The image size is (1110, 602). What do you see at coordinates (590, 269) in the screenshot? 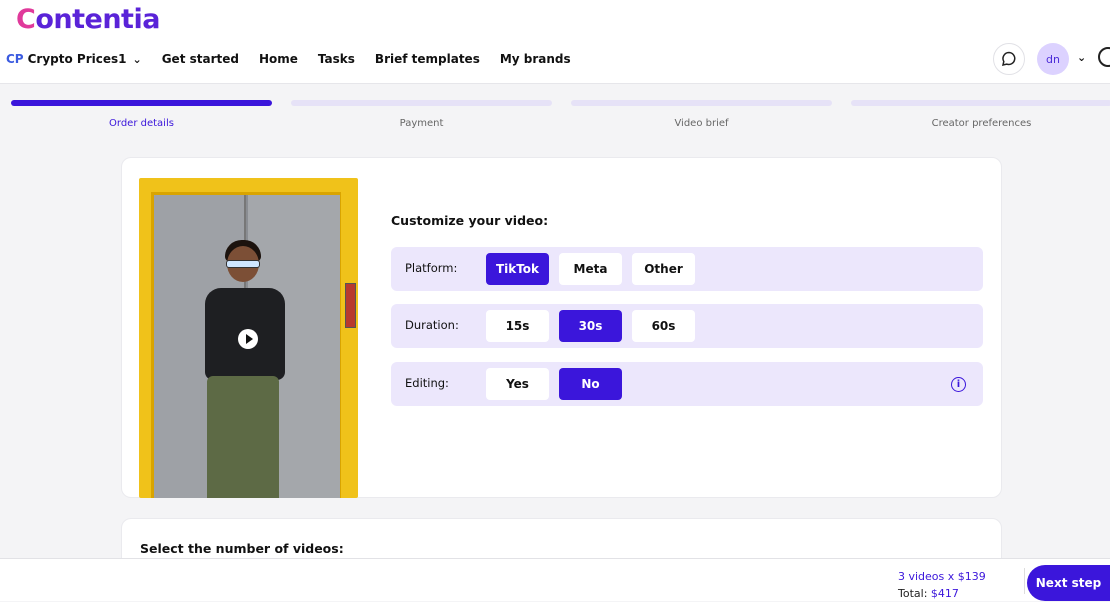
I see `platform-meta-button: Meta` at bounding box center [590, 269].